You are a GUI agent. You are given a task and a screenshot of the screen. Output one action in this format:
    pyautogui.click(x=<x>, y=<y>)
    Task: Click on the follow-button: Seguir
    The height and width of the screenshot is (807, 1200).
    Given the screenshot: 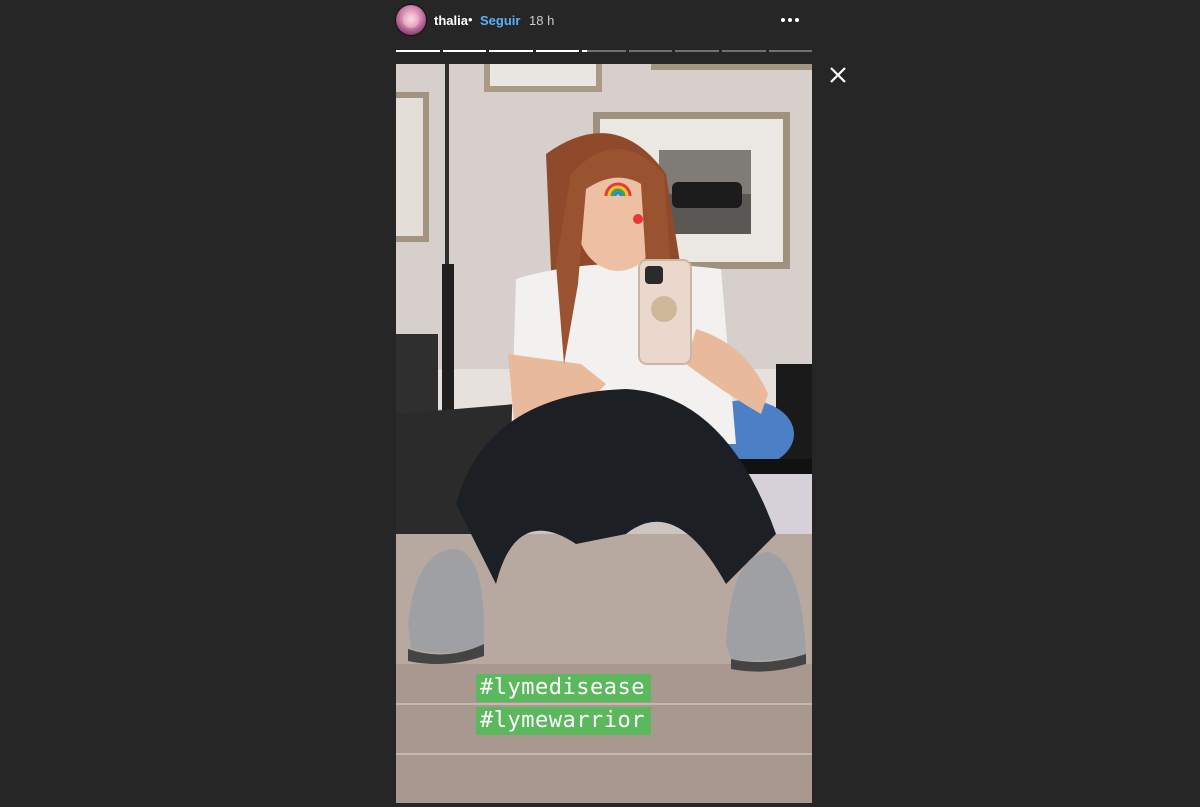 What is the action you would take?
    pyautogui.click(x=500, y=20)
    